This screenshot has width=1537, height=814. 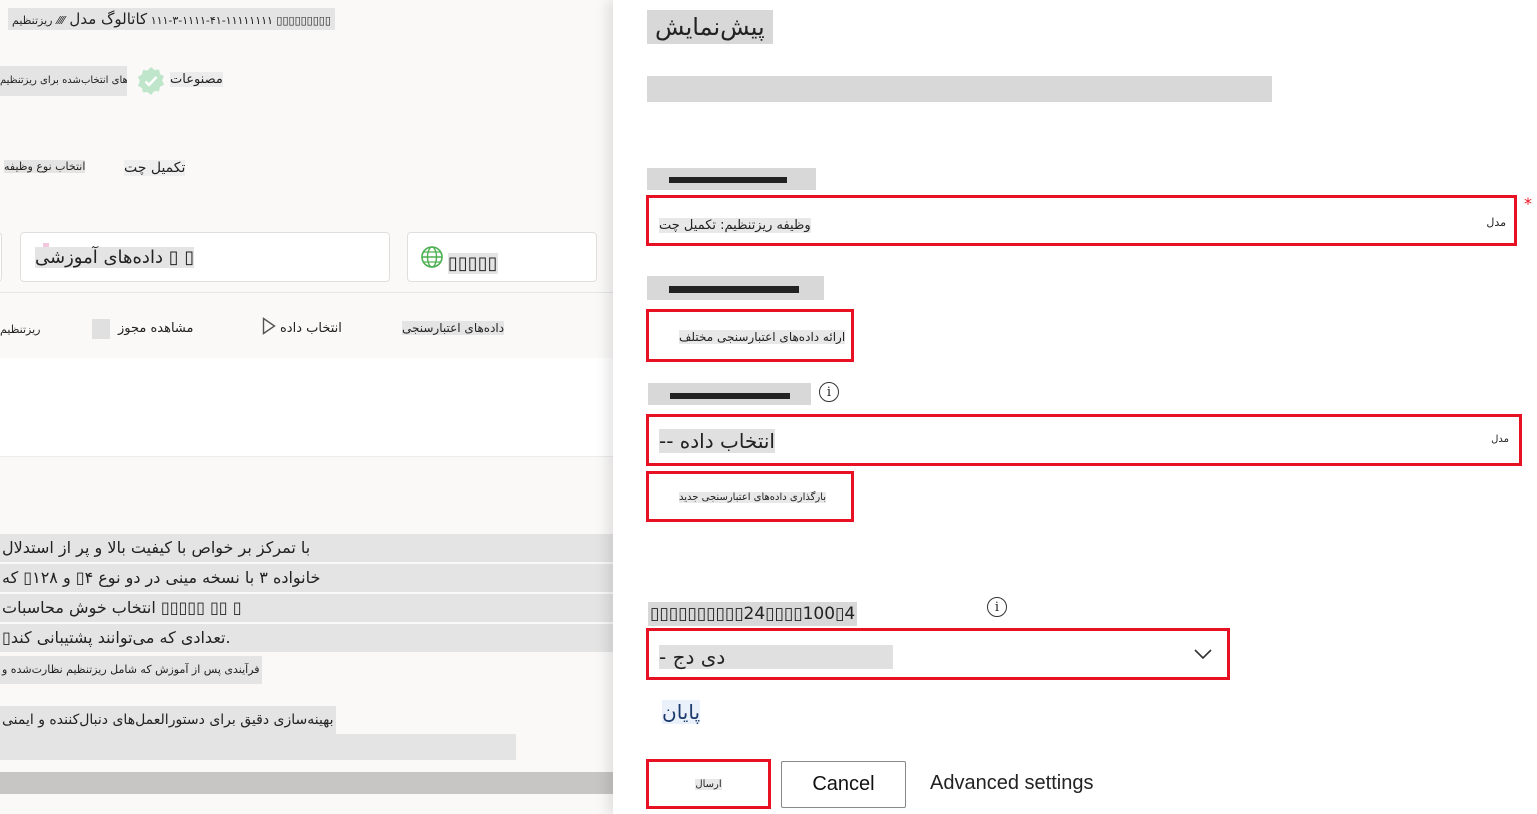 What do you see at coordinates (735, 288) in the screenshot?
I see `training-field-label` at bounding box center [735, 288].